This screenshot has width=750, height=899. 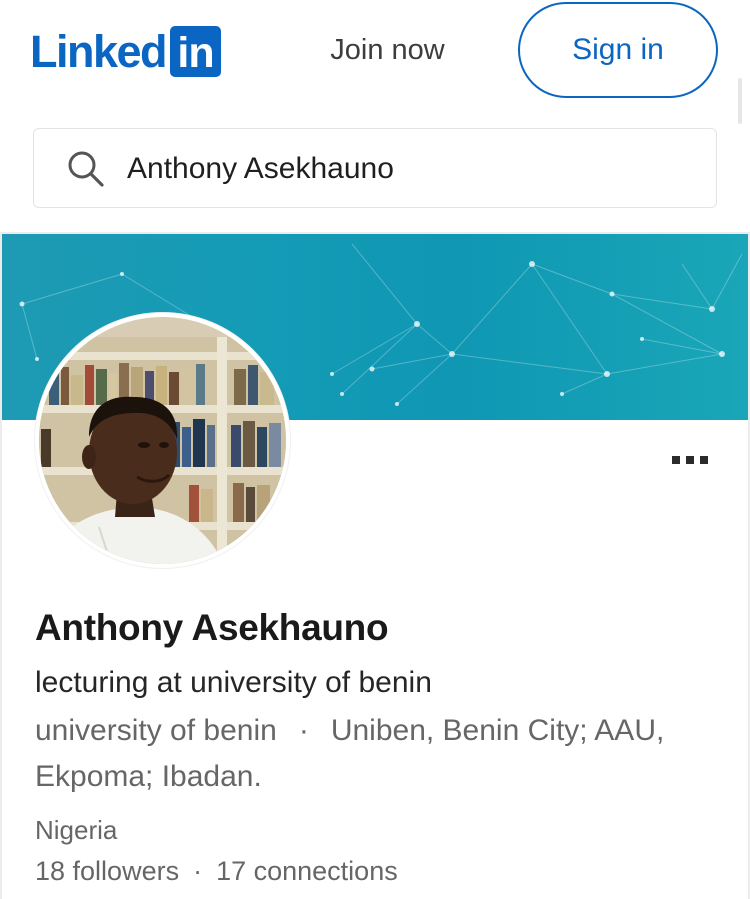 What do you see at coordinates (212, 627) in the screenshot?
I see `profile-name: Anthony Asekhauno` at bounding box center [212, 627].